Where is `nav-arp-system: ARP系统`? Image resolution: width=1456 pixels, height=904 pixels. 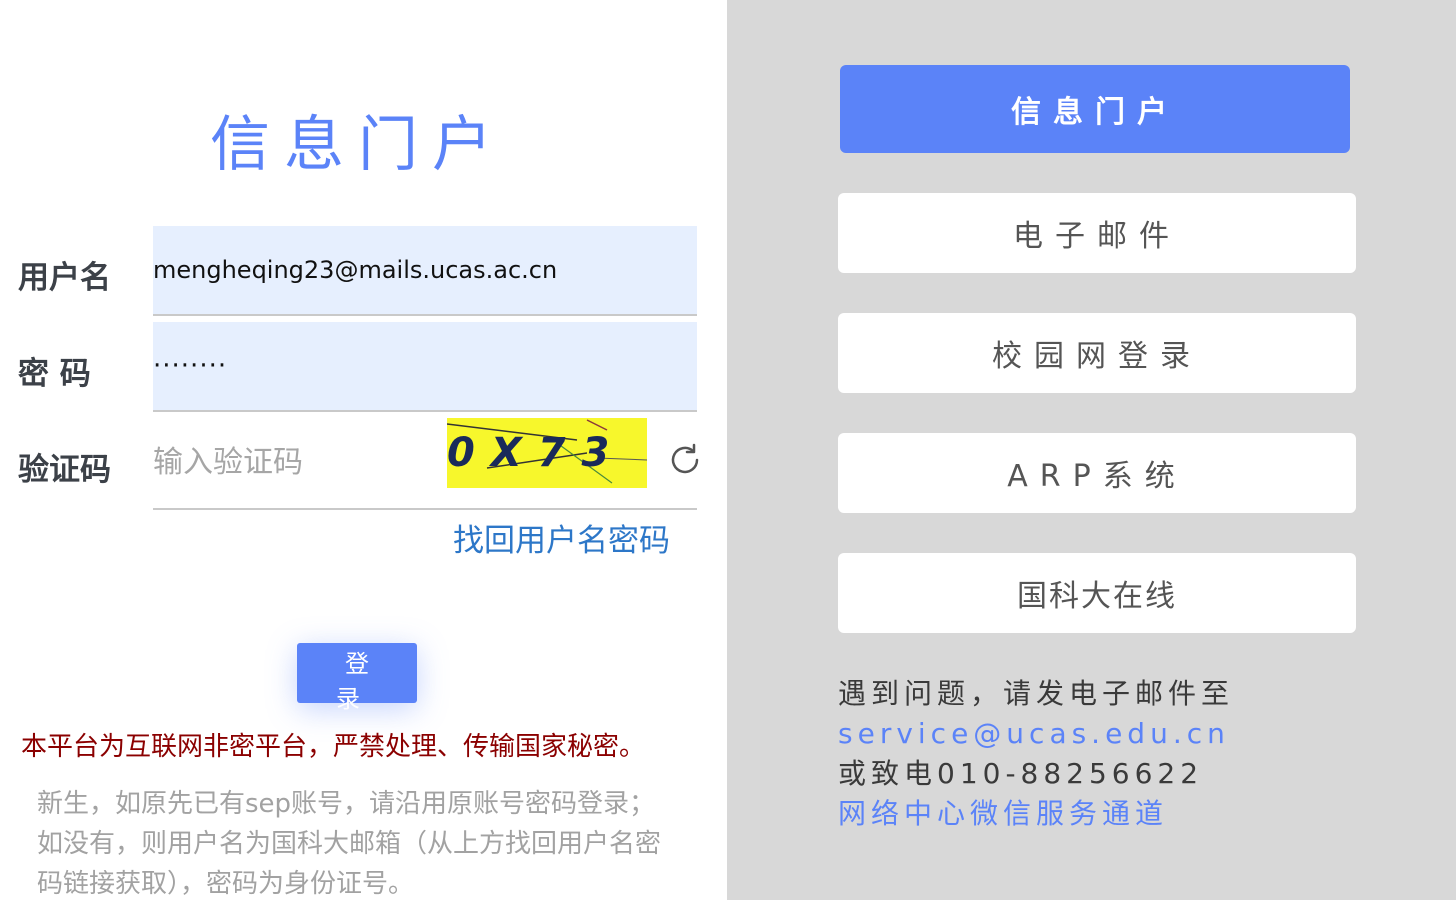 nav-arp-system: ARP系统 is located at coordinates (1097, 473).